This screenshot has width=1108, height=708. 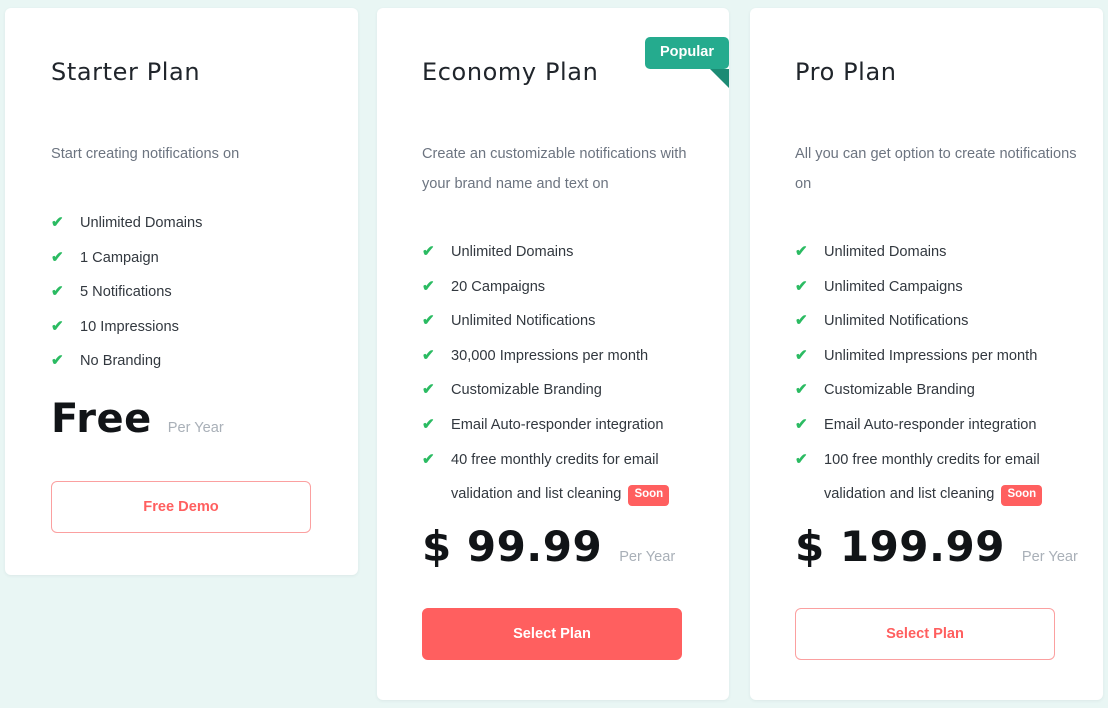 What do you see at coordinates (510, 72) in the screenshot?
I see `plan-title: Economy Plan` at bounding box center [510, 72].